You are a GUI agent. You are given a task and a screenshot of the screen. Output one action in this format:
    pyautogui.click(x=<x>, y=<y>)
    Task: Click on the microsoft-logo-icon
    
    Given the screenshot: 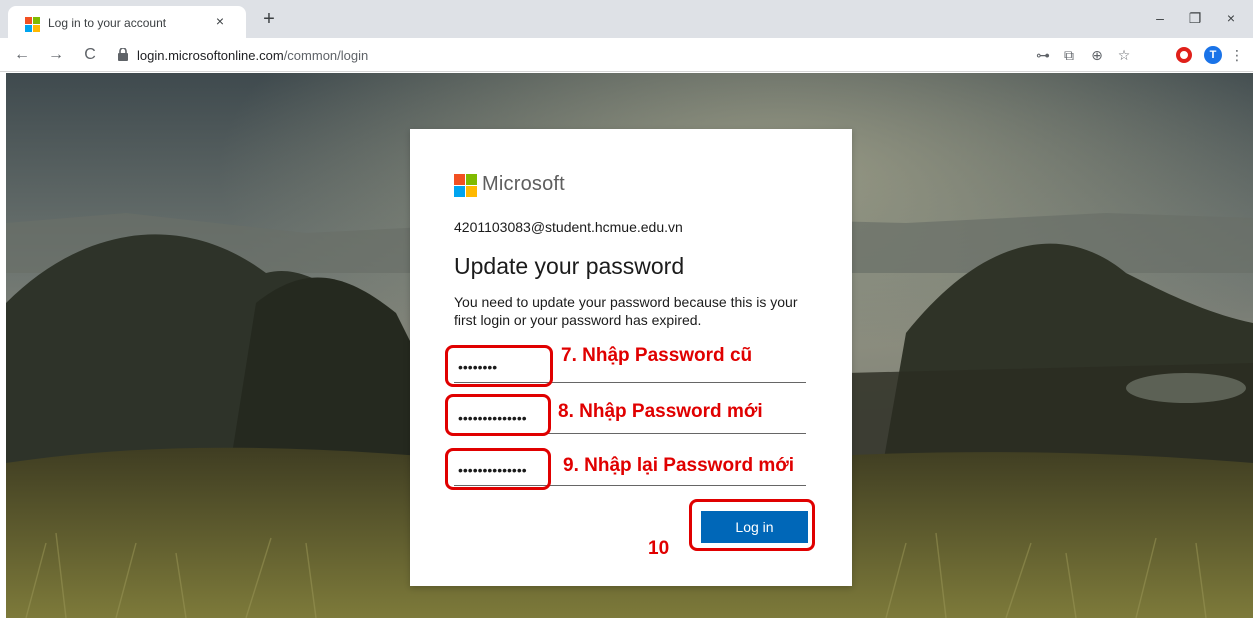 What is the action you would take?
    pyautogui.click(x=465, y=185)
    